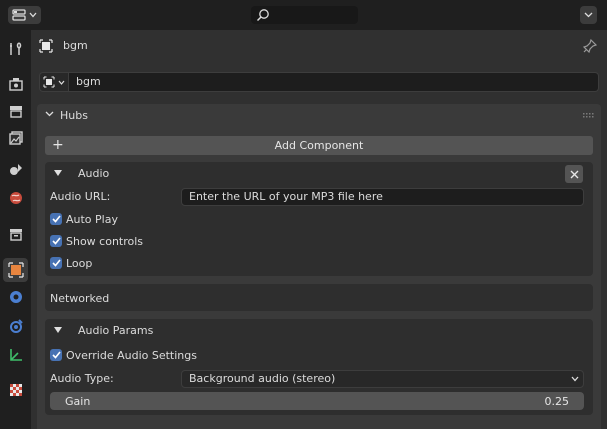 The width and height of the screenshot is (607, 429). I want to click on view-layer-icon, so click(15, 138).